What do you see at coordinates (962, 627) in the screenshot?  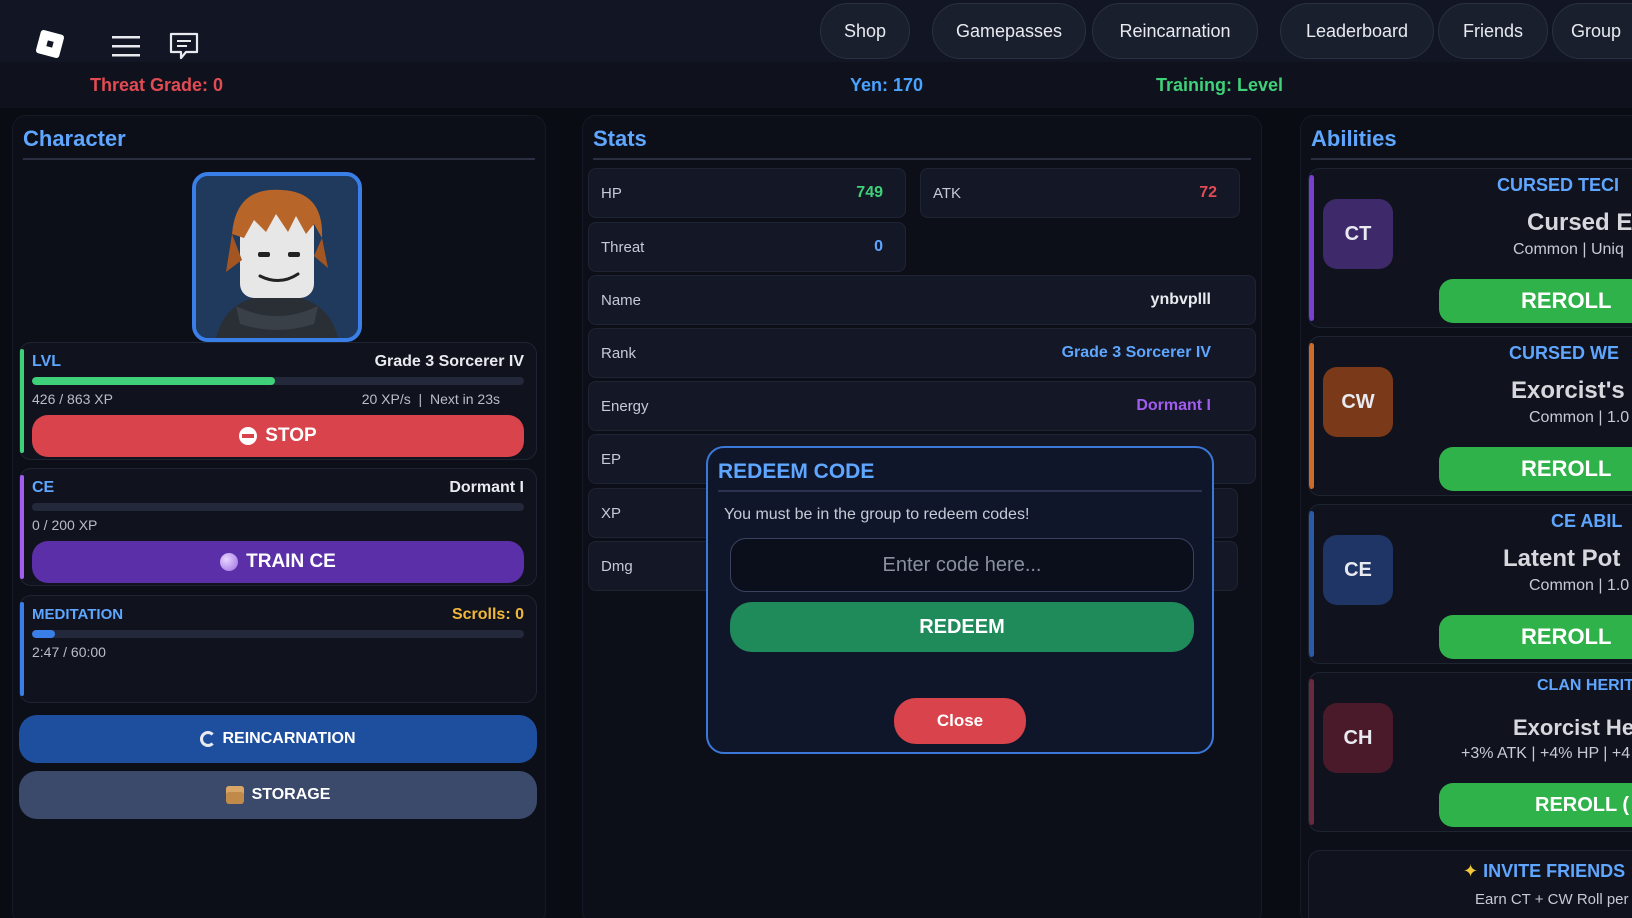 I see `redeem-button: REDEEM` at bounding box center [962, 627].